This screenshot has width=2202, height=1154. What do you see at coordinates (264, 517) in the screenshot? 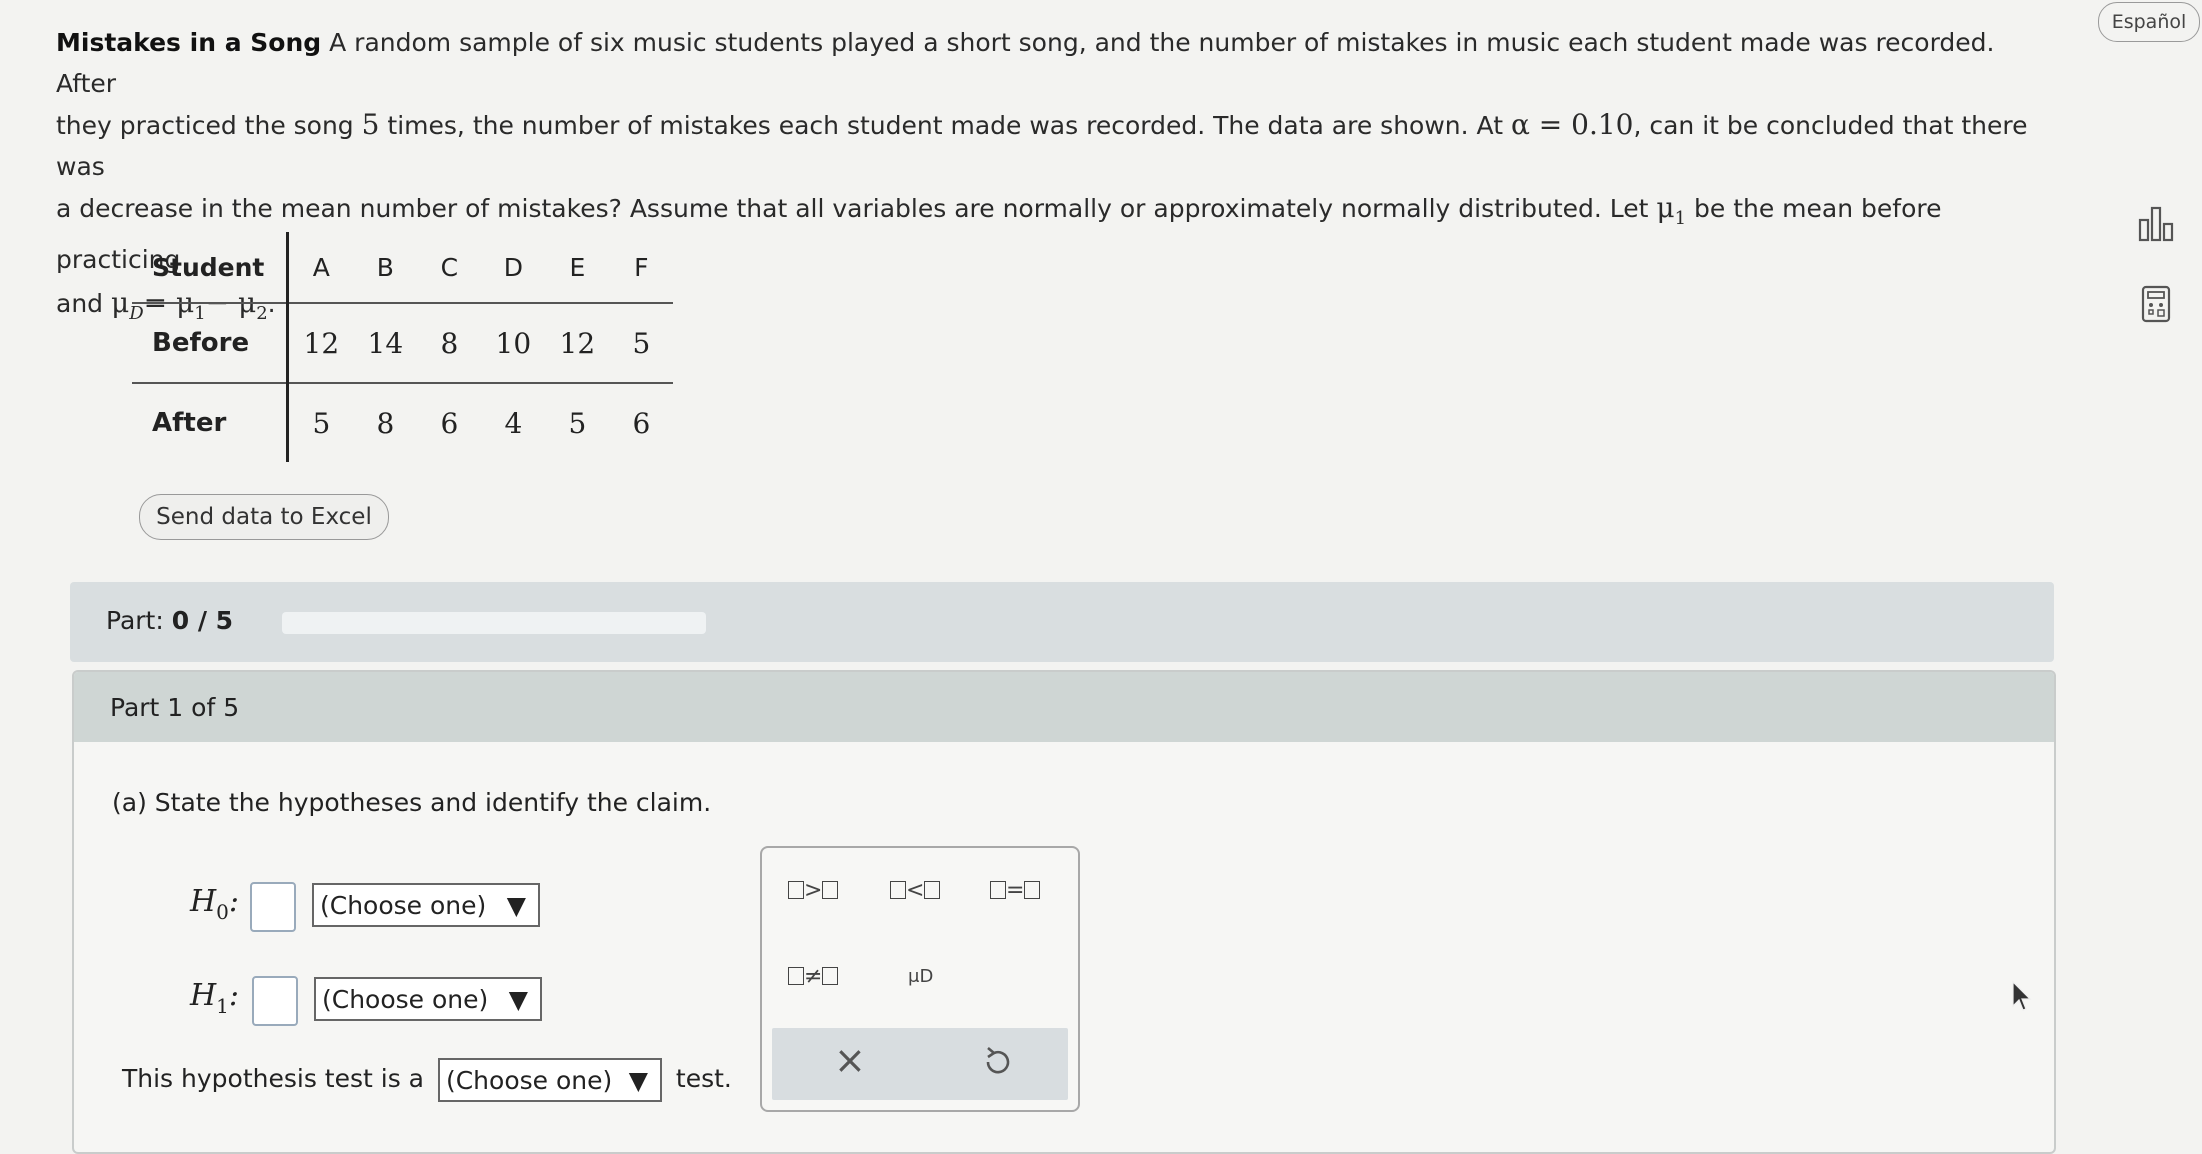
I see `send-to-excel-button: Send data to Excel` at bounding box center [264, 517].